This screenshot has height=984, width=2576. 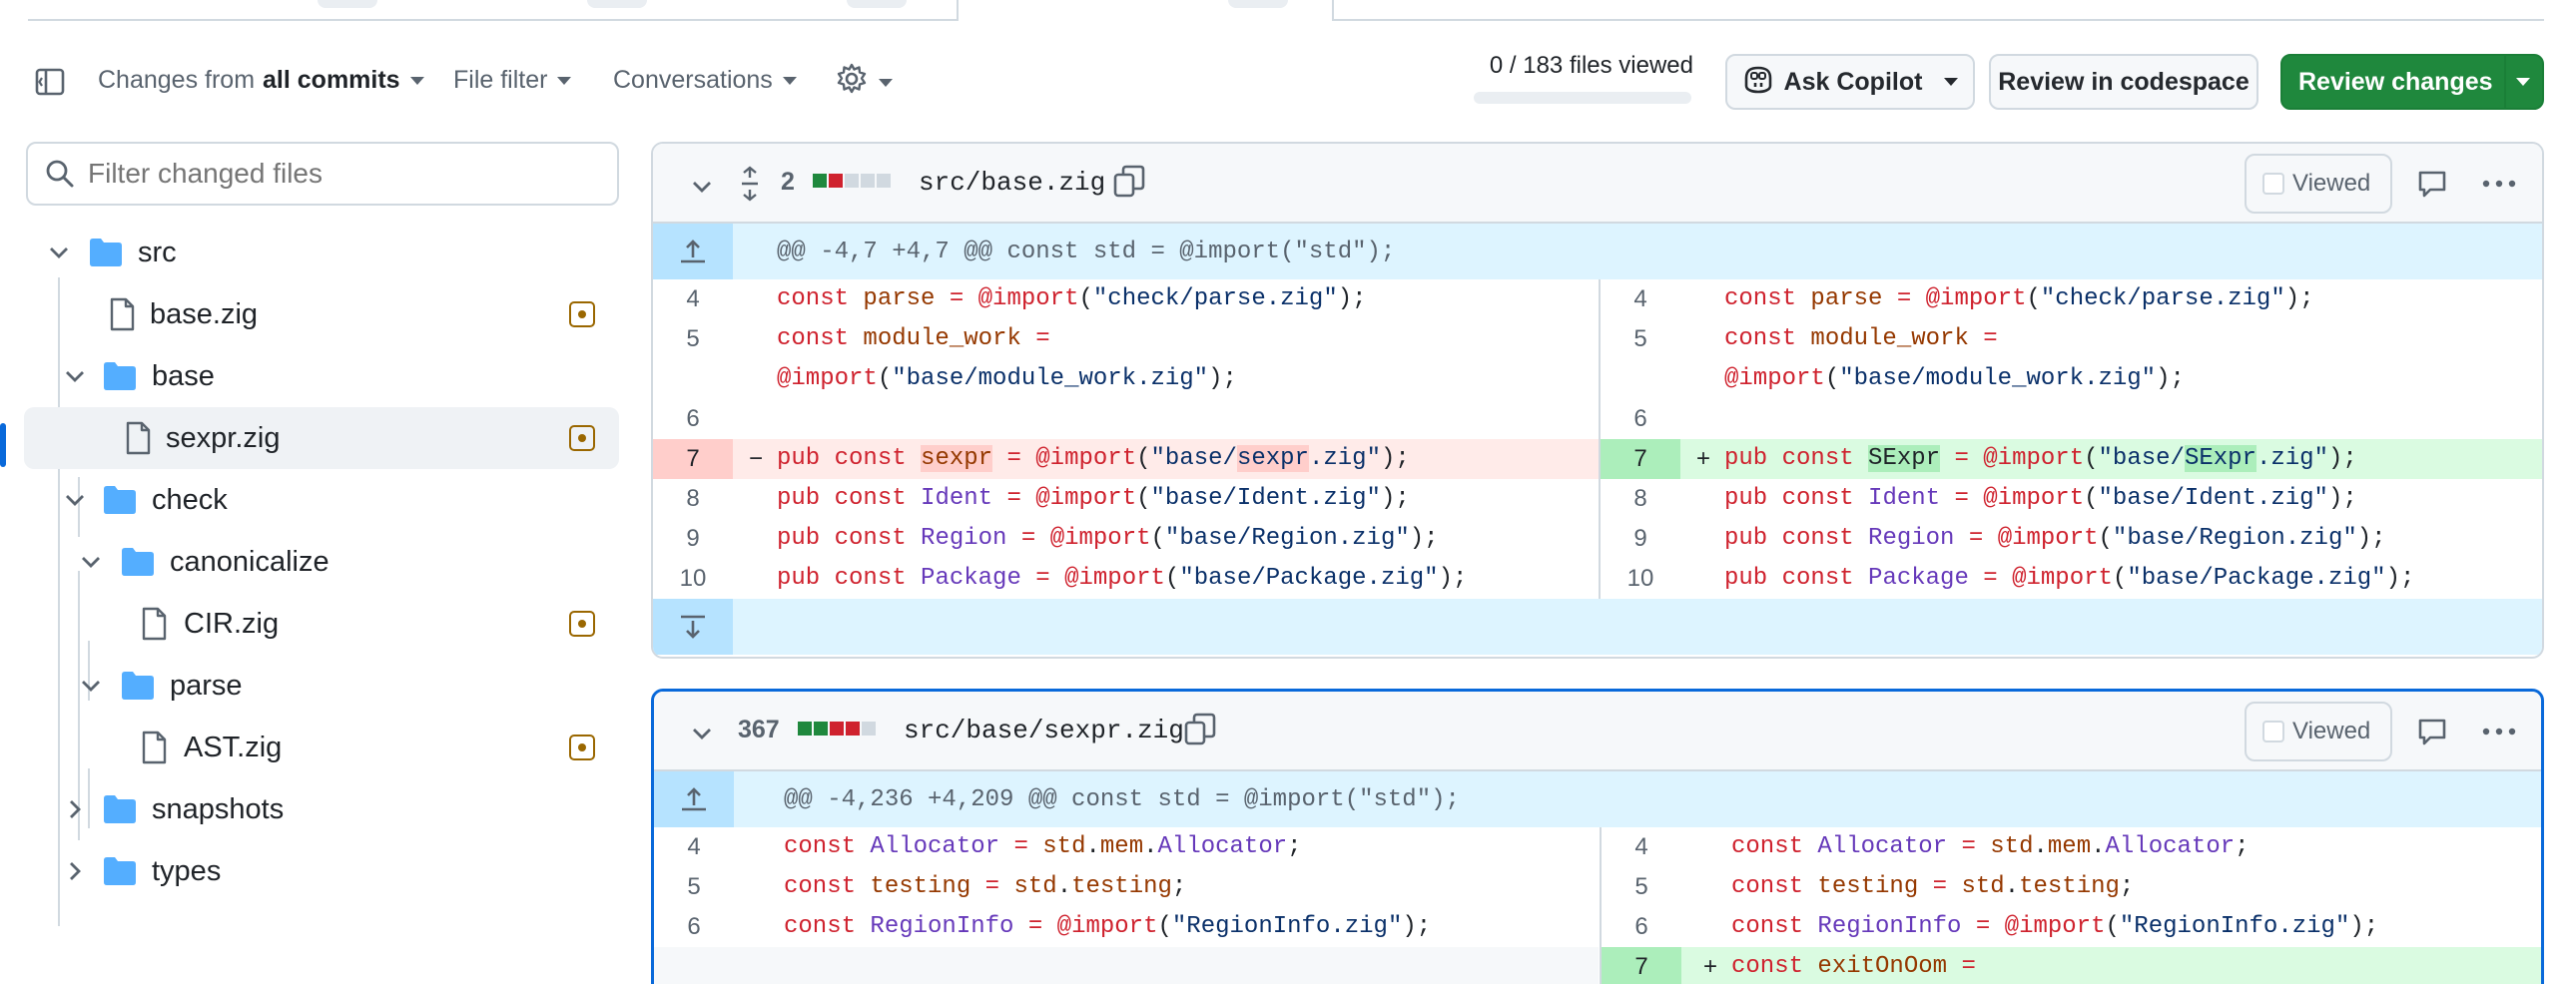 What do you see at coordinates (2395, 81) in the screenshot?
I see `review-changes-label: Review changes` at bounding box center [2395, 81].